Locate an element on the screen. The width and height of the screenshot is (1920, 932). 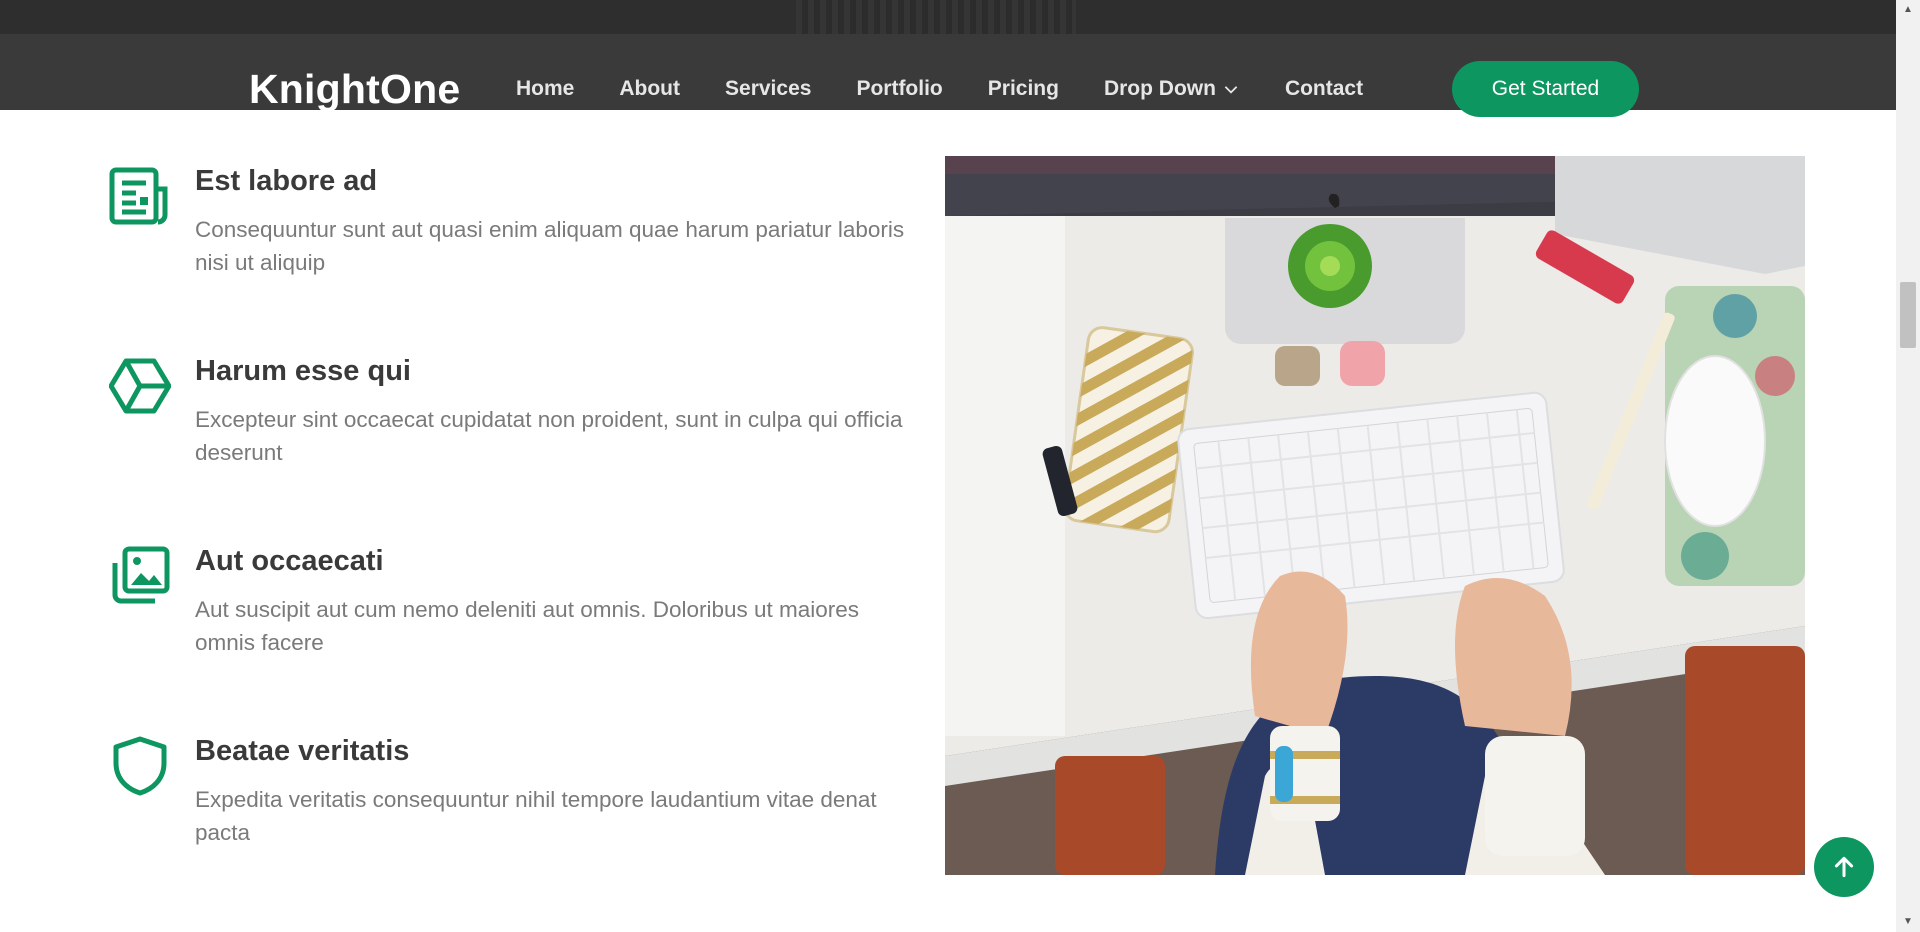
nav-home: Home is located at coordinates (545, 89).